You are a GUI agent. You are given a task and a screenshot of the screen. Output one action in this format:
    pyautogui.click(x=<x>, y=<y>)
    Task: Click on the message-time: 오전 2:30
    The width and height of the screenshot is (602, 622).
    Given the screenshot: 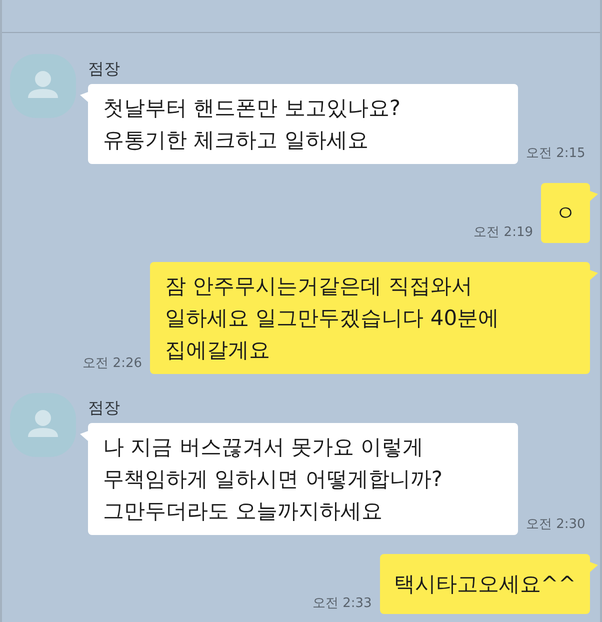 What is the action you would take?
    pyautogui.click(x=556, y=524)
    